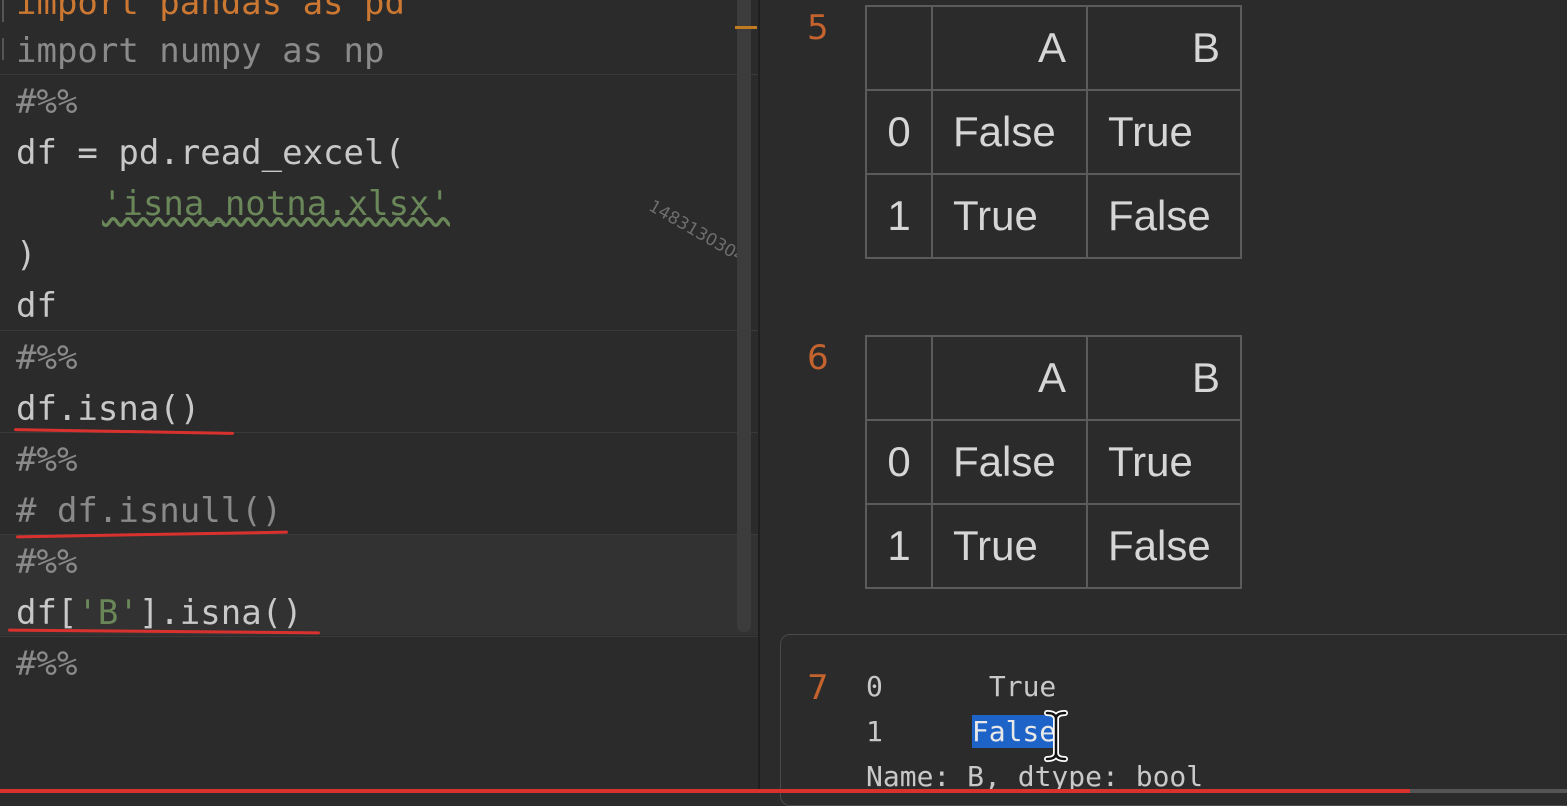 Image resolution: width=1567 pixels, height=806 pixels. I want to click on code-line-df-isna: df.isna(), so click(108, 409).